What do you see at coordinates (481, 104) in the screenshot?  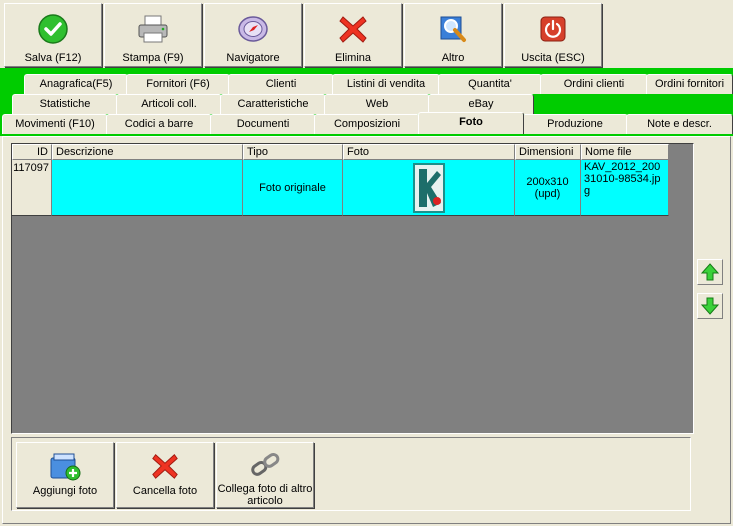 I see `tab-ebay: eBay` at bounding box center [481, 104].